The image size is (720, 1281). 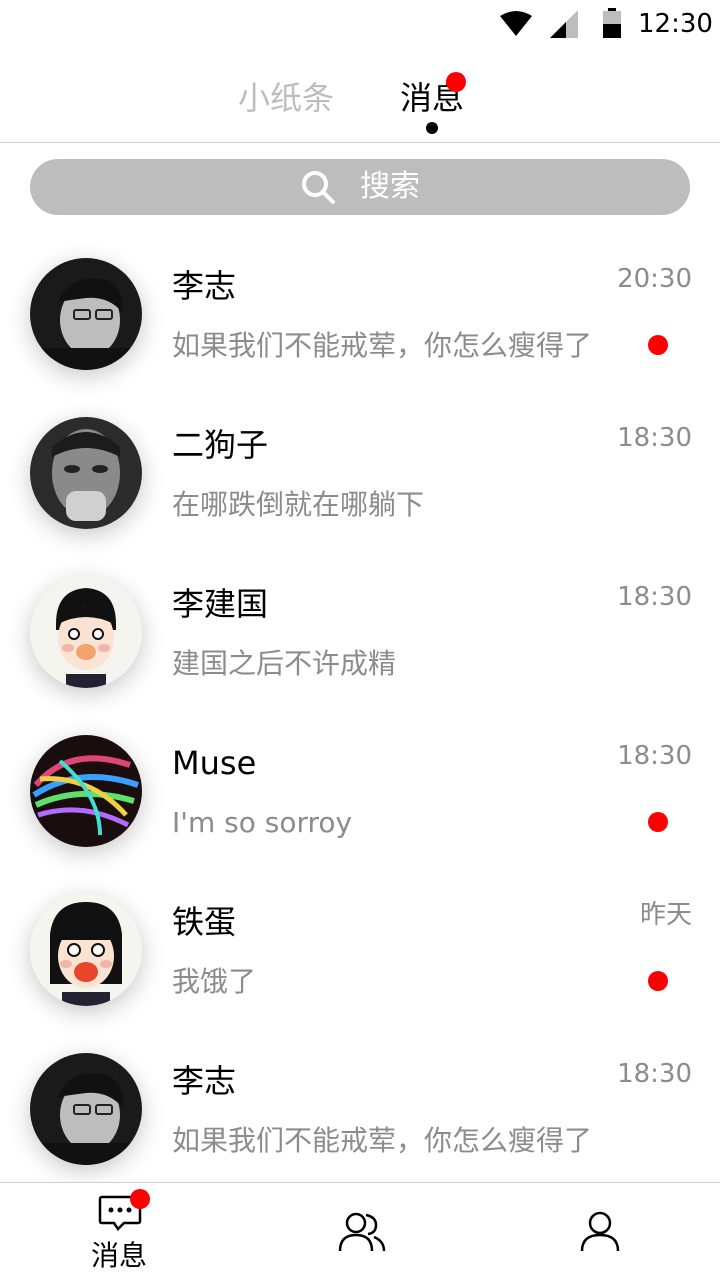 I want to click on header-divider, so click(x=360, y=142).